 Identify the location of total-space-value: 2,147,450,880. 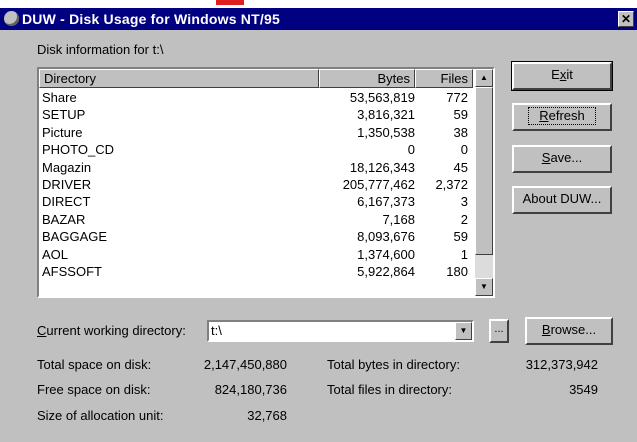
(245, 364).